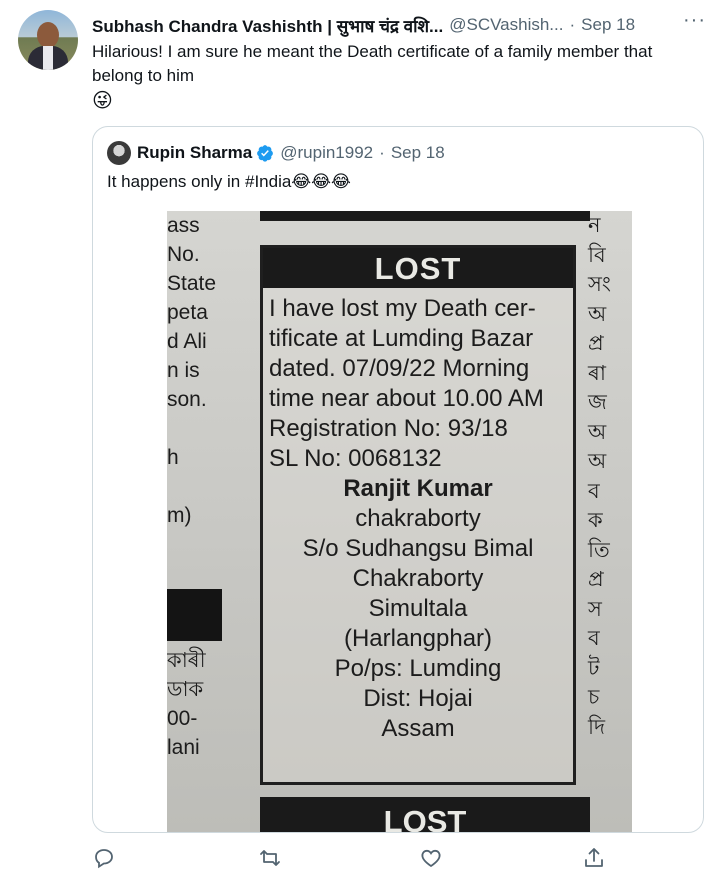 The height and width of the screenshot is (883, 720). What do you see at coordinates (187, 341) in the screenshot?
I see `left-line: d Ali` at bounding box center [187, 341].